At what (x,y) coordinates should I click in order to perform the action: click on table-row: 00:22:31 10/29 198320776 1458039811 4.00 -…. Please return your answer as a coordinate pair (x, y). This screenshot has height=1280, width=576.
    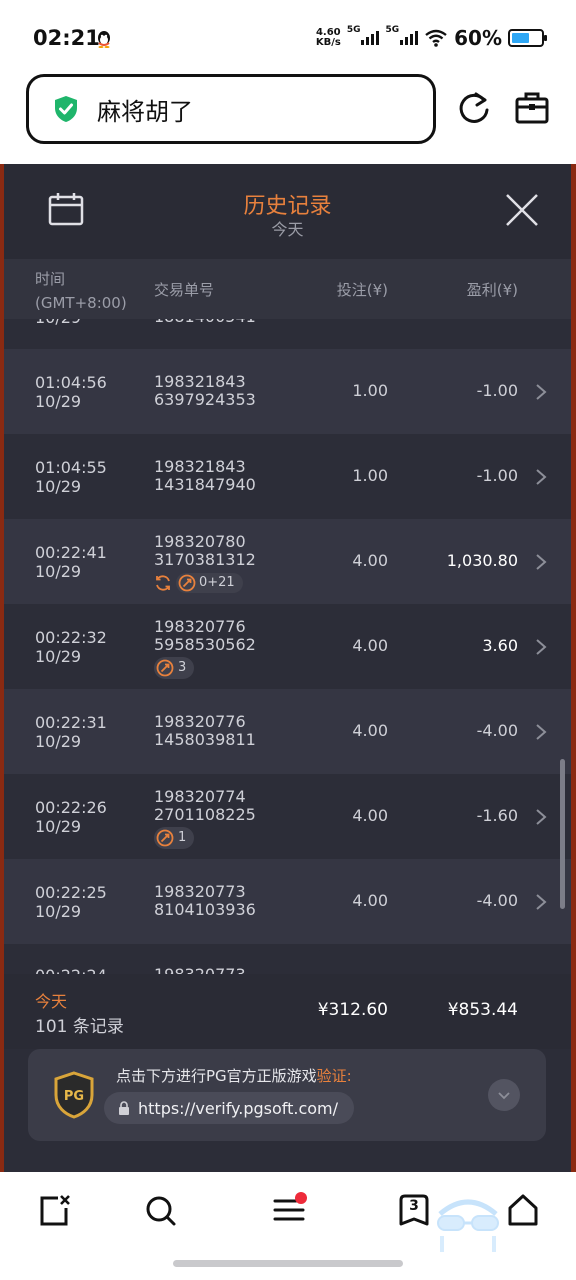
    Looking at the image, I should click on (287, 731).